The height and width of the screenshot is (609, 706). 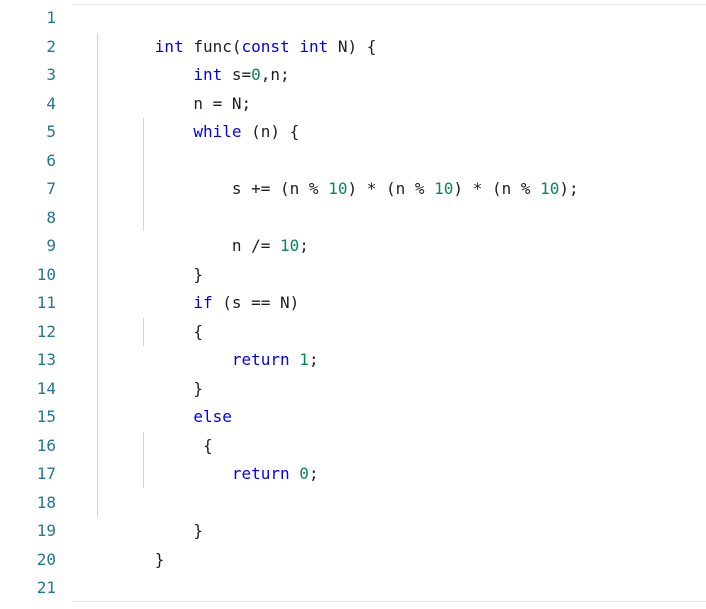 I want to click on code-token: (s == N), so click(x=256, y=302).